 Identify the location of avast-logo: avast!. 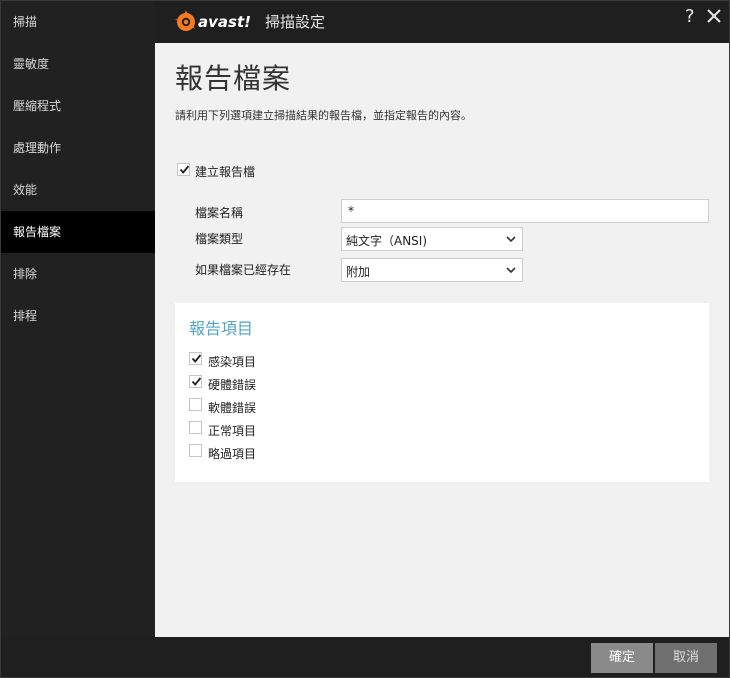
(213, 20).